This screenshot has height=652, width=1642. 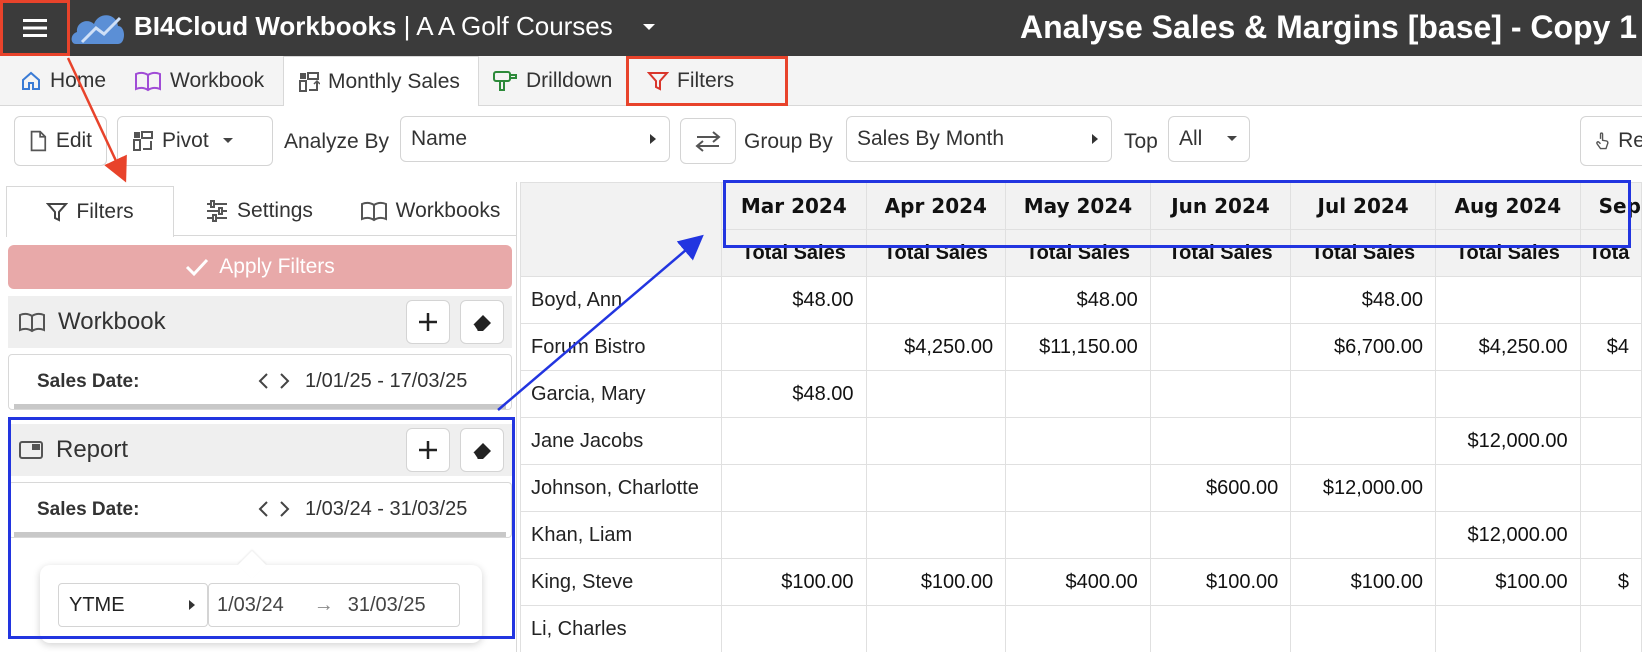 I want to click on swap-button, so click(x=708, y=141).